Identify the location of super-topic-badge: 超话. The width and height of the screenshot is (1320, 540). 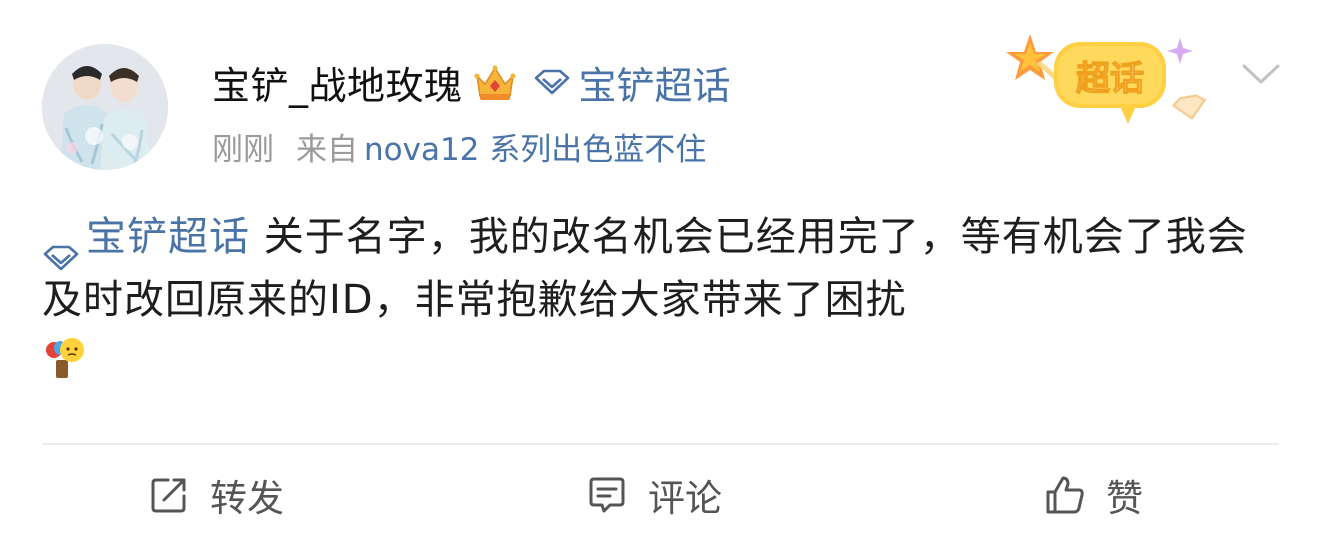
(1110, 80).